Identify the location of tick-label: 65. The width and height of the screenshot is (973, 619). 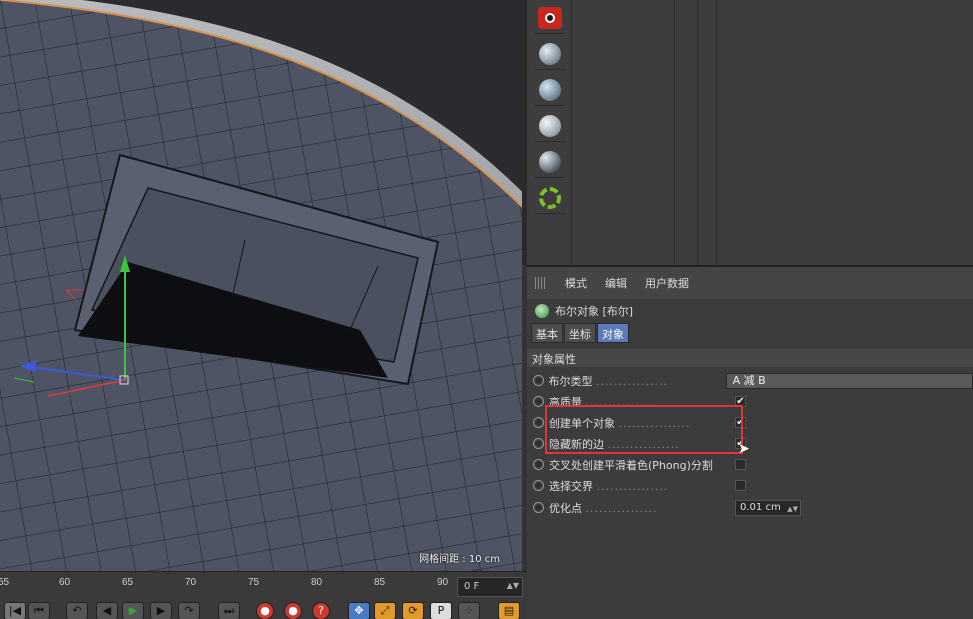
(128, 582).